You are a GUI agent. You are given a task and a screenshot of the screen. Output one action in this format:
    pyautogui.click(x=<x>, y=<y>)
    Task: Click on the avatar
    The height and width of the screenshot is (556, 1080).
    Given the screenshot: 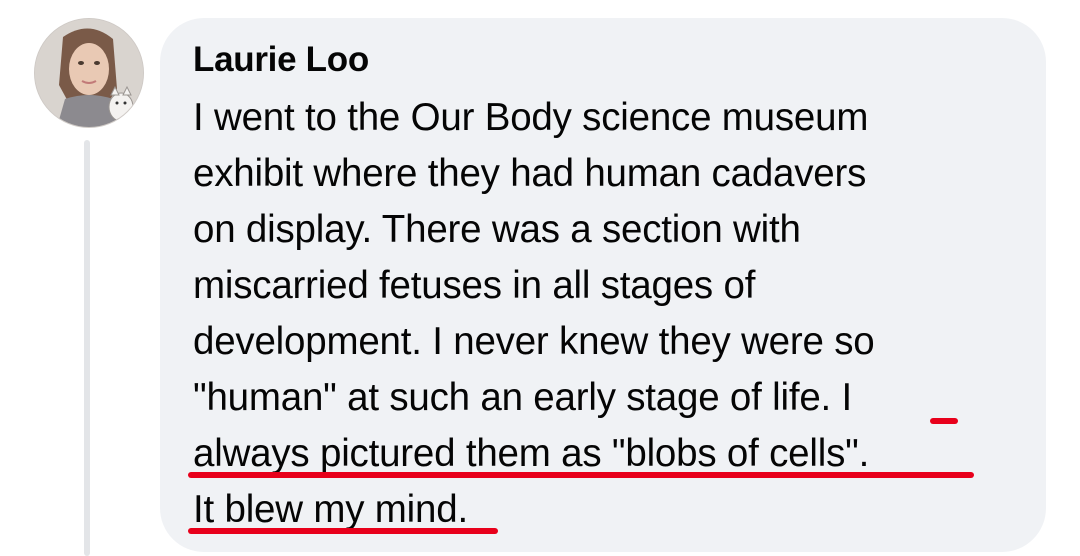 What is the action you would take?
    pyautogui.click(x=89, y=73)
    